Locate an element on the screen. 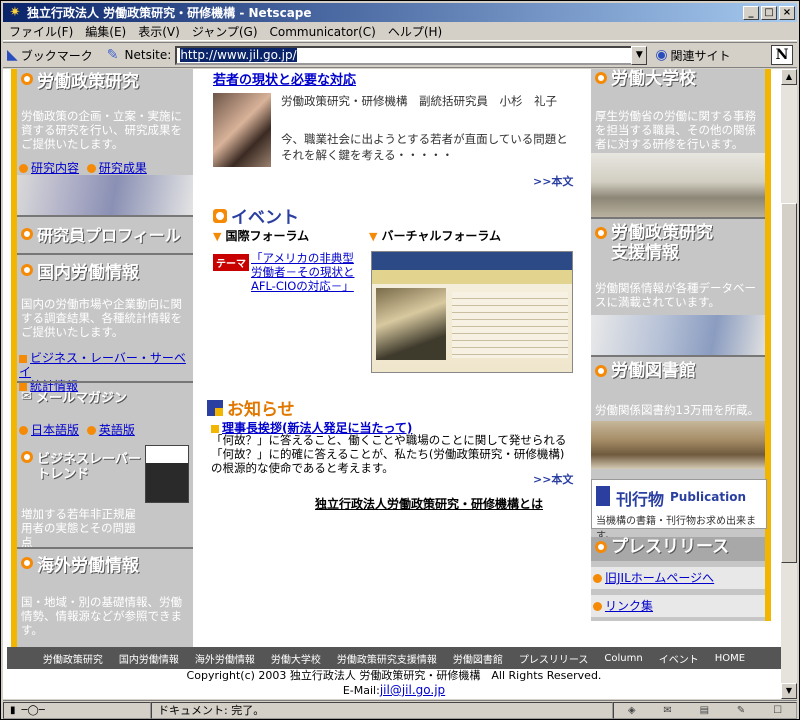 The width and height of the screenshot is (800, 720). trend-title: ビジネスレーバー トレンド is located at coordinates (81, 466).